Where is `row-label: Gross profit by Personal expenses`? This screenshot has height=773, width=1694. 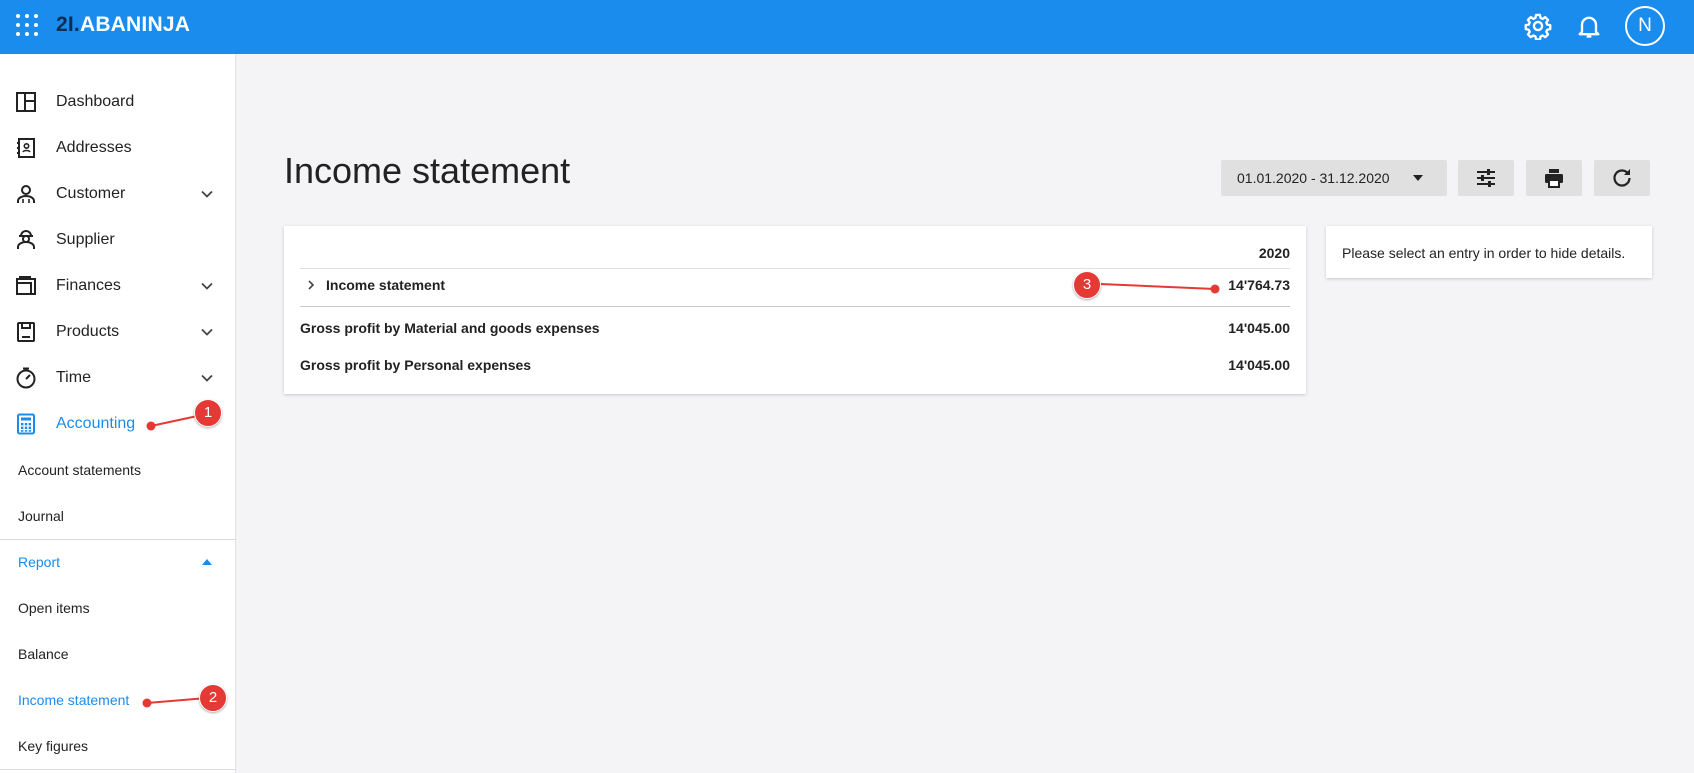 row-label: Gross profit by Personal expenses is located at coordinates (416, 365).